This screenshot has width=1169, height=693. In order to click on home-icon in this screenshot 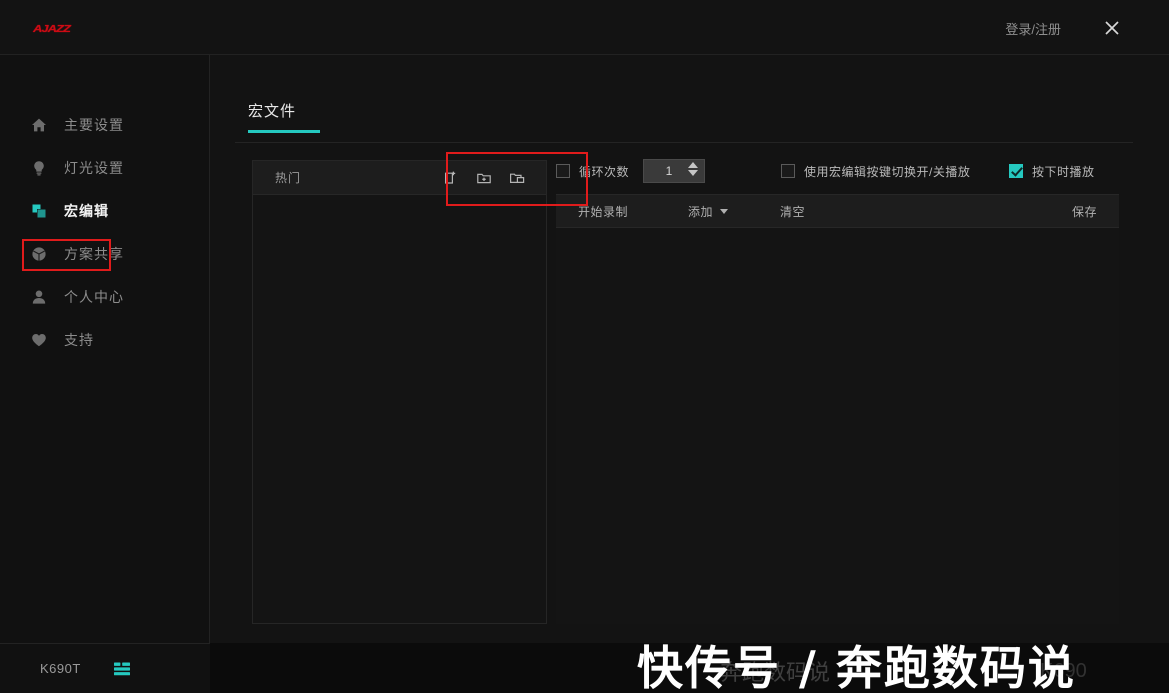, I will do `click(39, 125)`.